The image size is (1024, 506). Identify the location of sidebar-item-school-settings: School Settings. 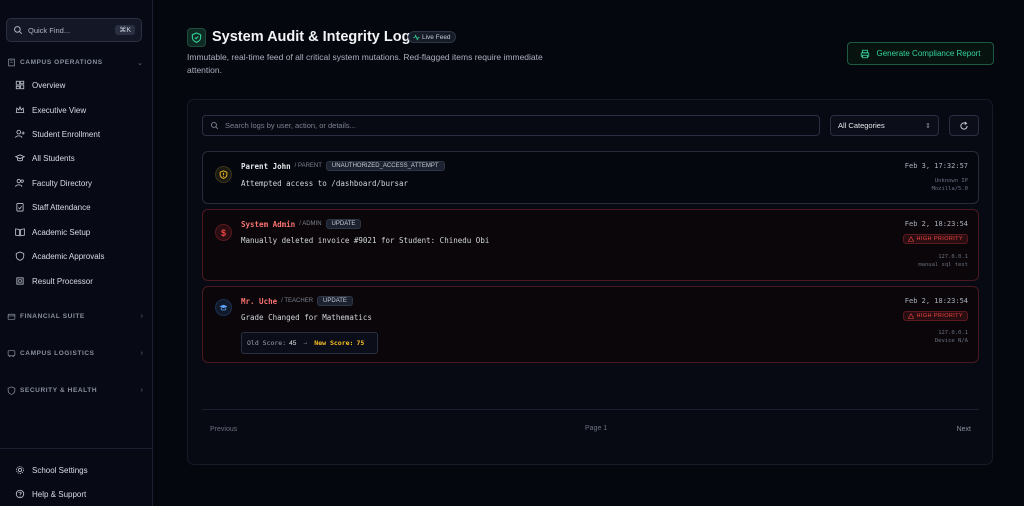
(51, 470).